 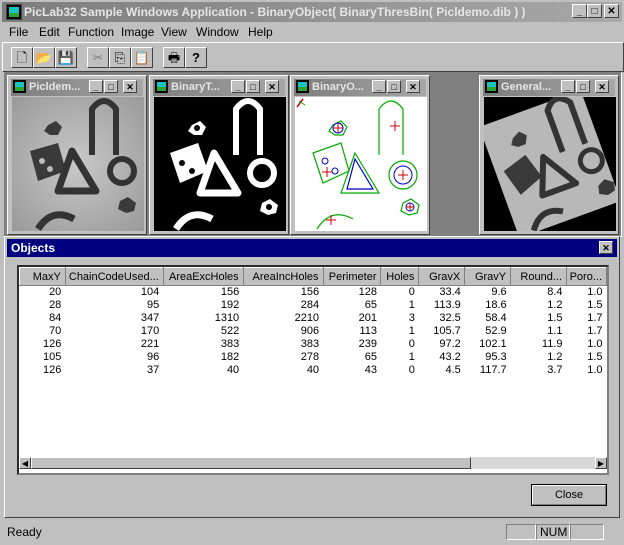 I want to click on table-cell: 1.5, so click(x=595, y=357).